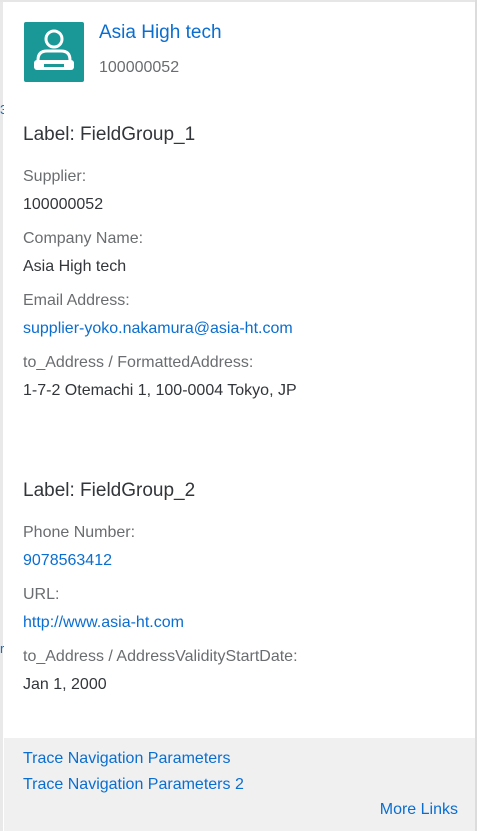  What do you see at coordinates (75, 266) in the screenshot?
I see `field-value: Asia High tech` at bounding box center [75, 266].